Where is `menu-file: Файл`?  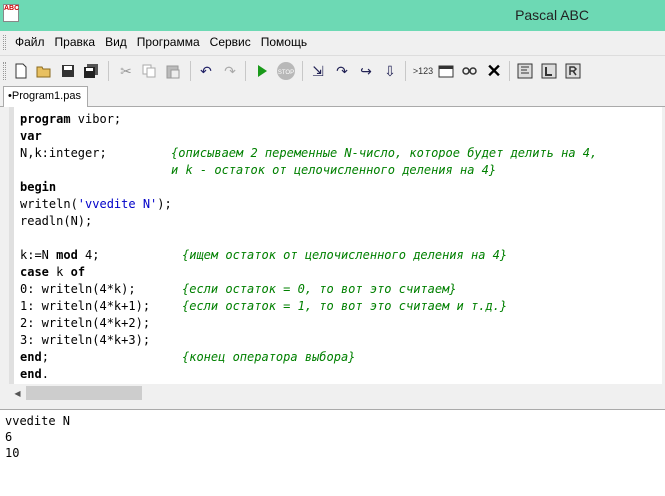 menu-file: Файл is located at coordinates (30, 42).